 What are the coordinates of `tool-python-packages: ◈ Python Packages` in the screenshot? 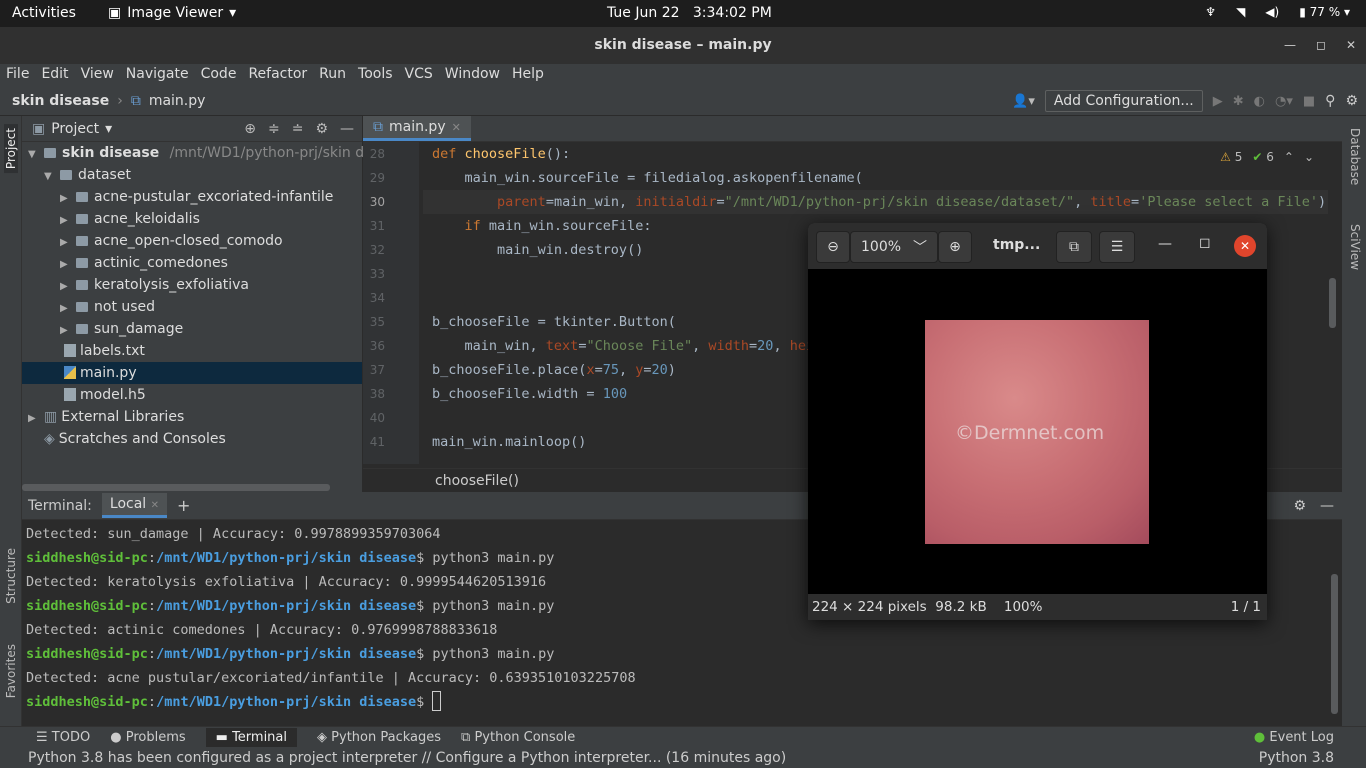 It's located at (379, 737).